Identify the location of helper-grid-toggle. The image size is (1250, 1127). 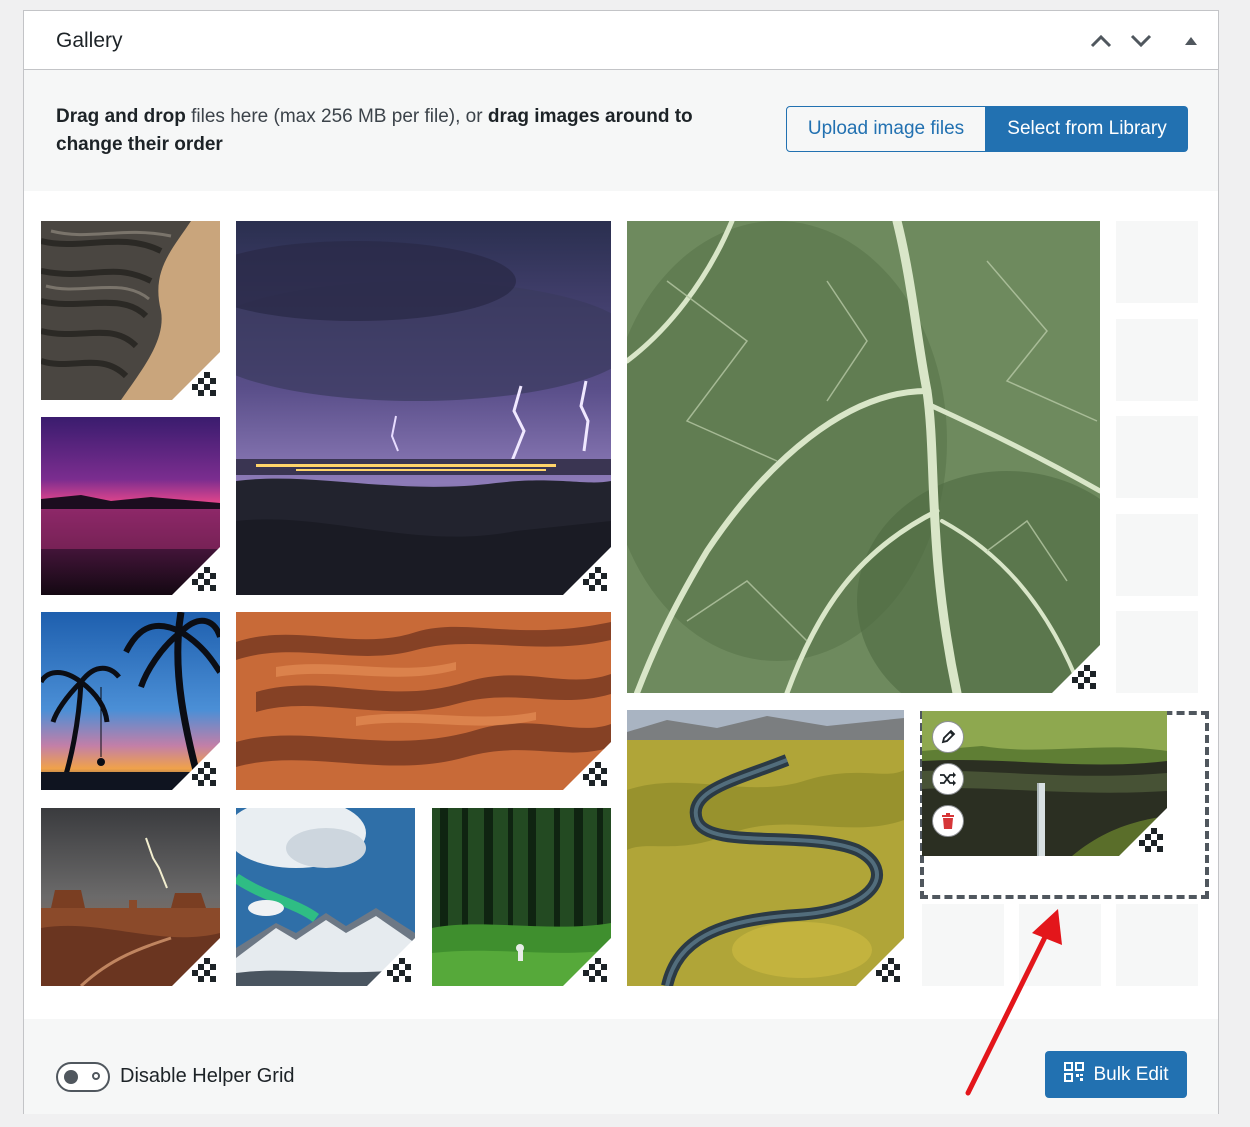
(83, 1077).